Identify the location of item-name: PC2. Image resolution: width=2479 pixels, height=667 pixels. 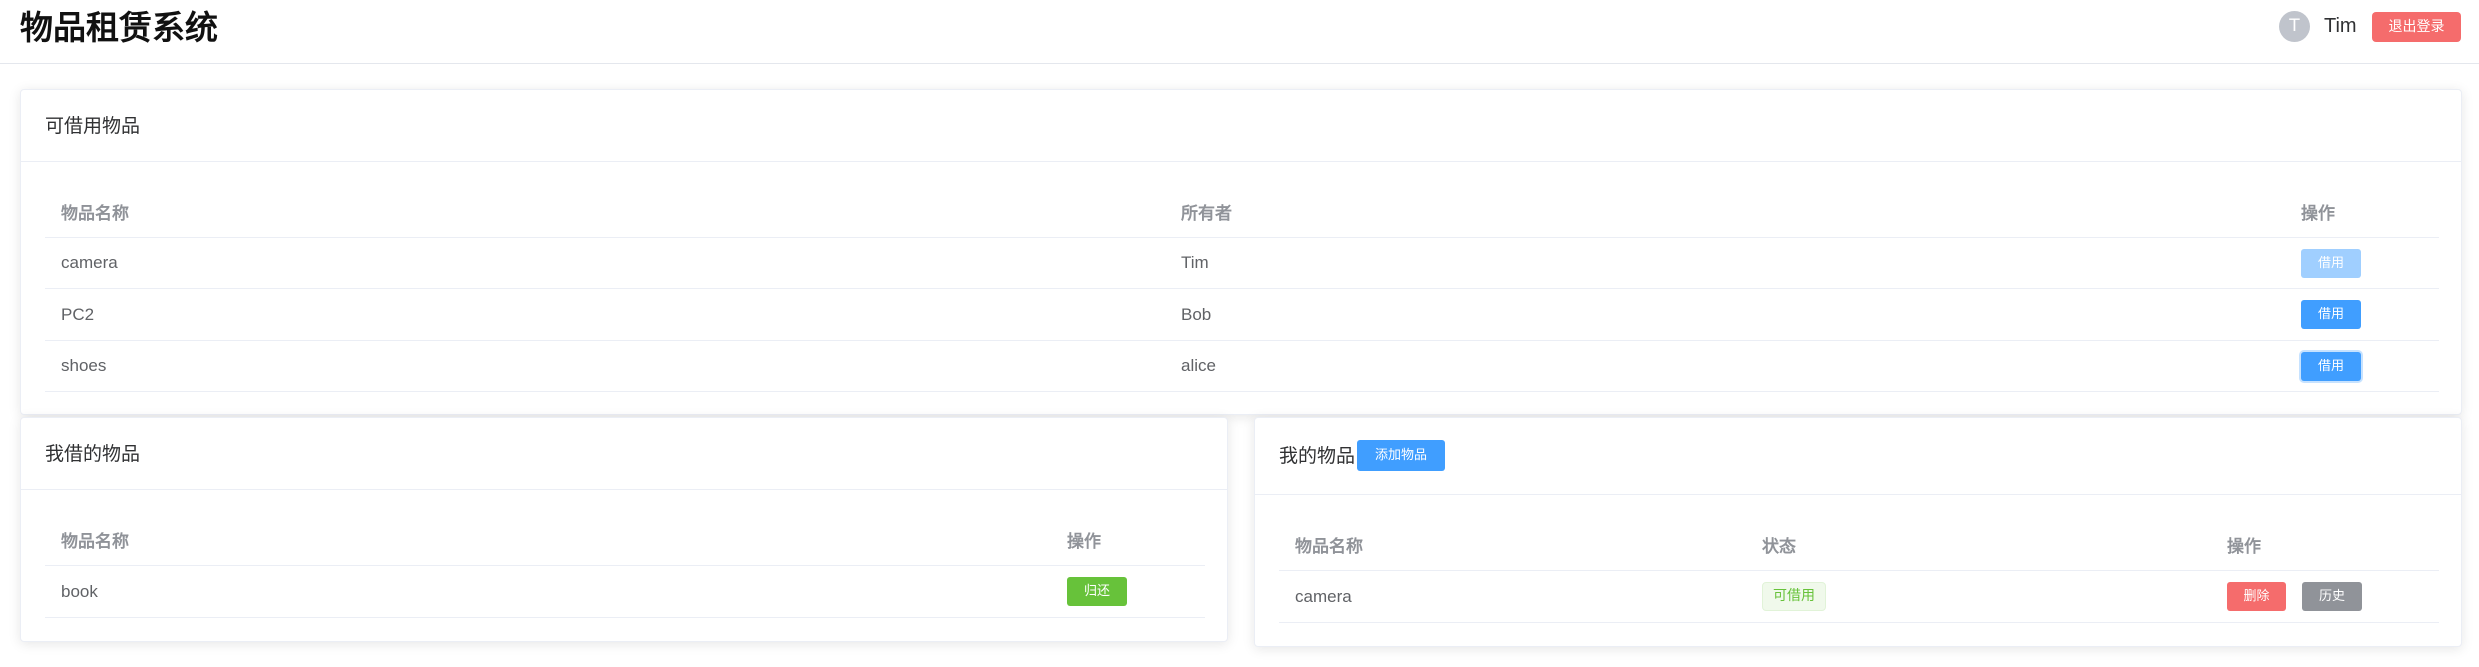
(78, 314).